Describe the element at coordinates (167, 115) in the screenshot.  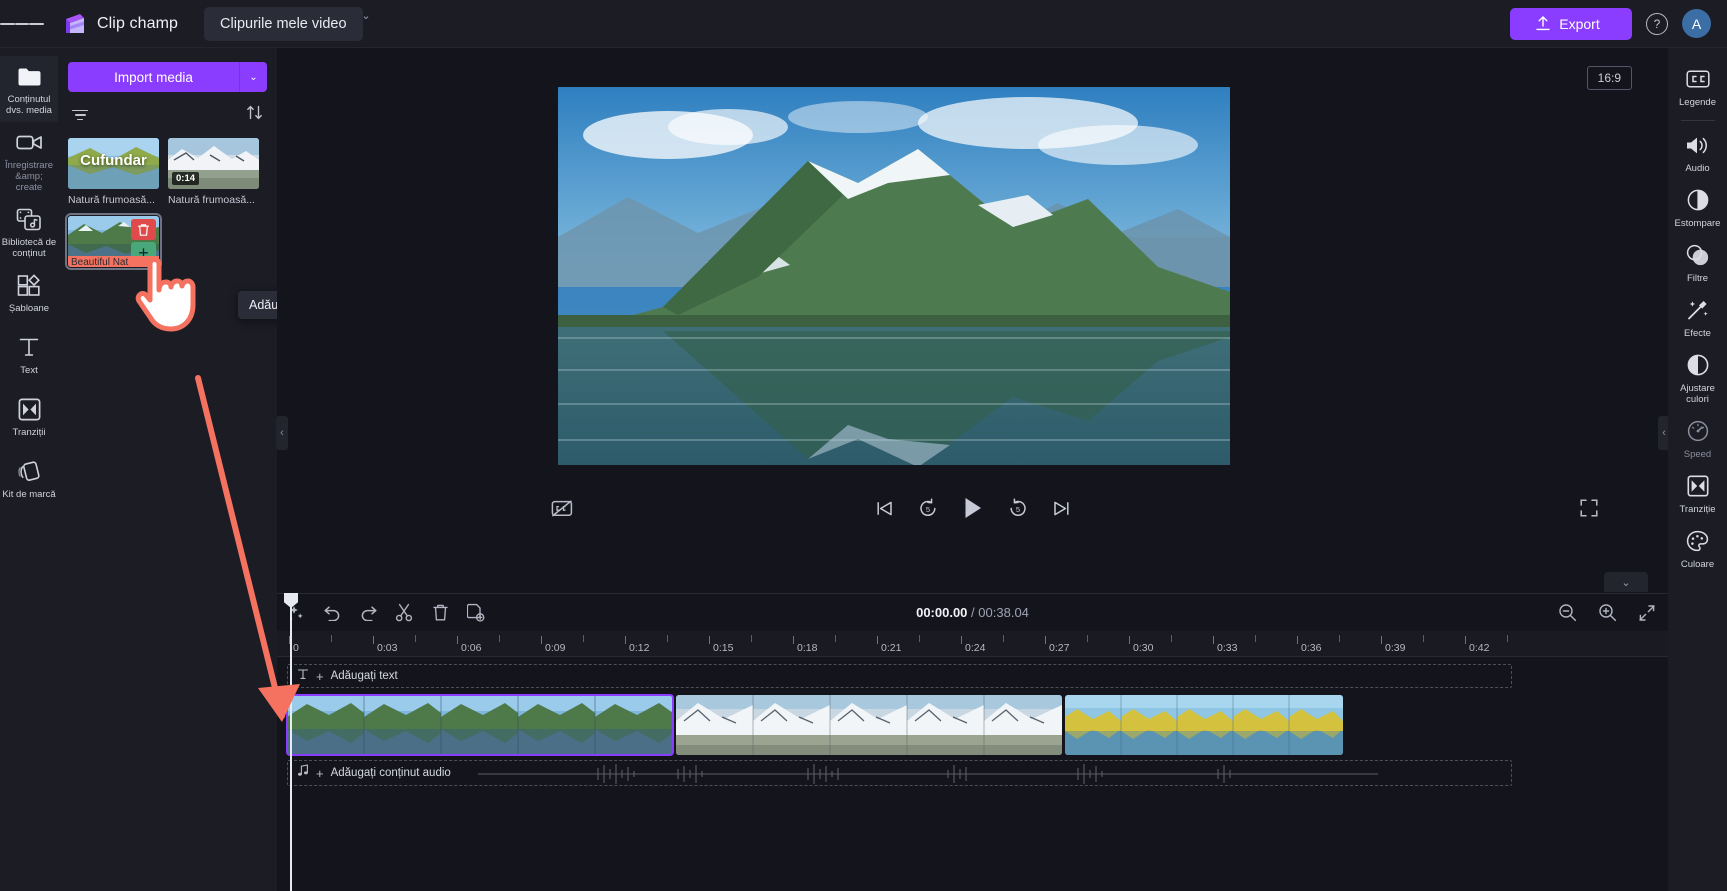
I see `media-tools-row` at that location.